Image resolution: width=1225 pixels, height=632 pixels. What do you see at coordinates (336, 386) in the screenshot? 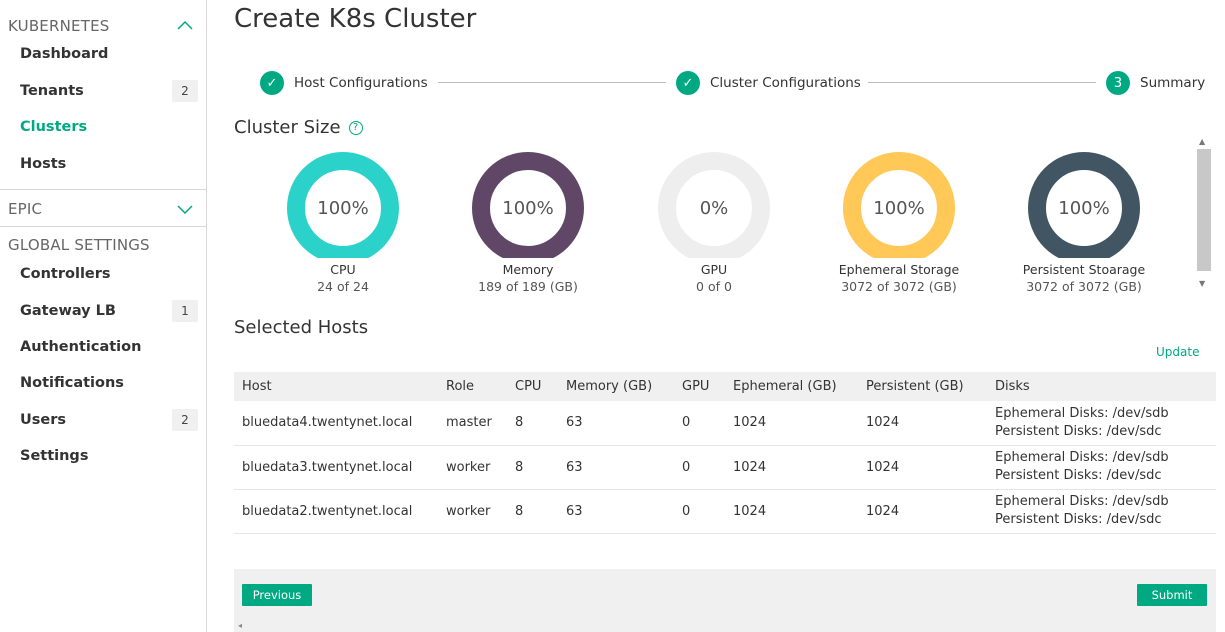
I see `column-header: Host` at bounding box center [336, 386].